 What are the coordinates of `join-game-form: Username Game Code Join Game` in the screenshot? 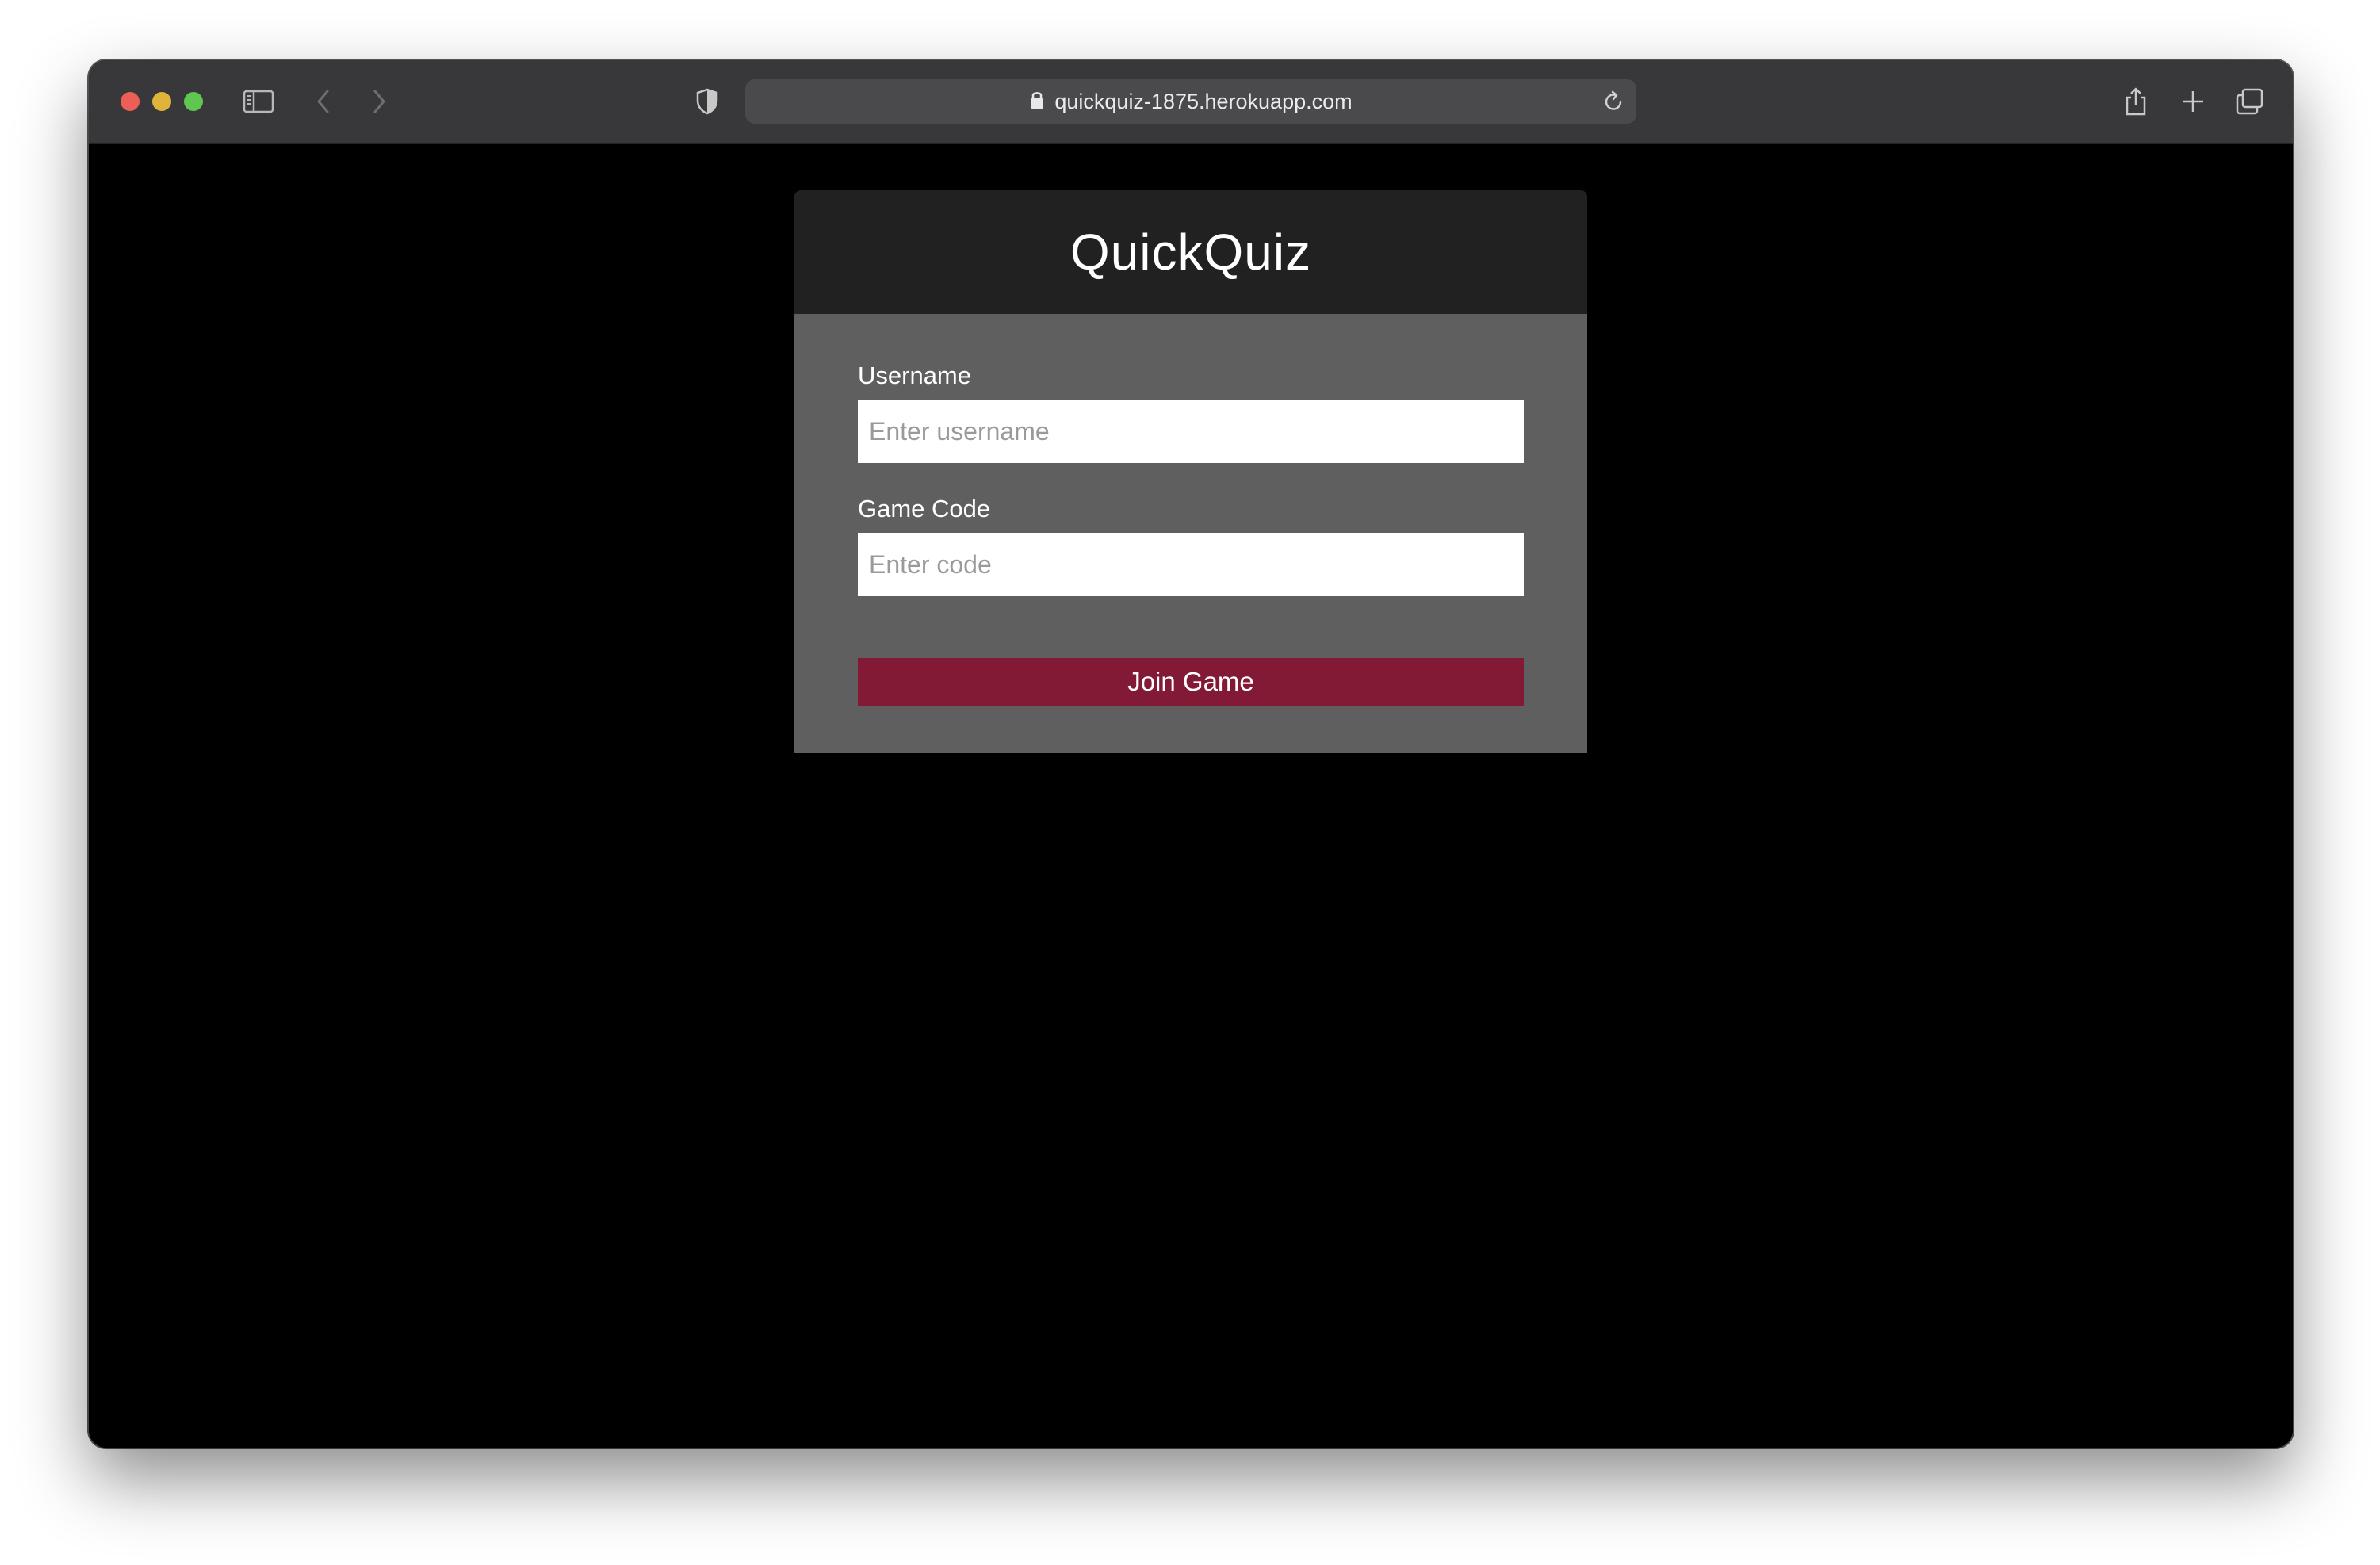 It's located at (1190, 533).